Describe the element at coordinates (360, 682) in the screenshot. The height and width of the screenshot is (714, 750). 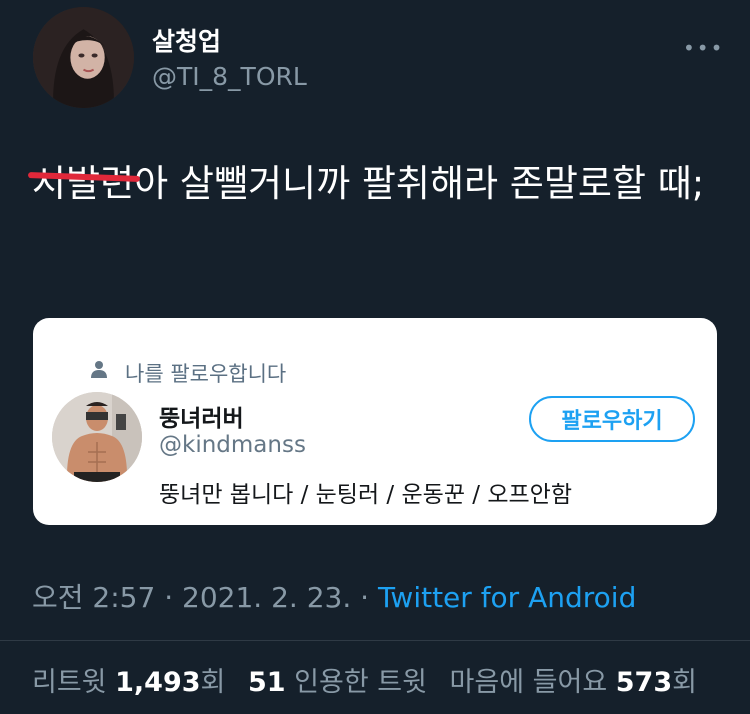
I see `quote-label: 인용한 트윗` at that location.